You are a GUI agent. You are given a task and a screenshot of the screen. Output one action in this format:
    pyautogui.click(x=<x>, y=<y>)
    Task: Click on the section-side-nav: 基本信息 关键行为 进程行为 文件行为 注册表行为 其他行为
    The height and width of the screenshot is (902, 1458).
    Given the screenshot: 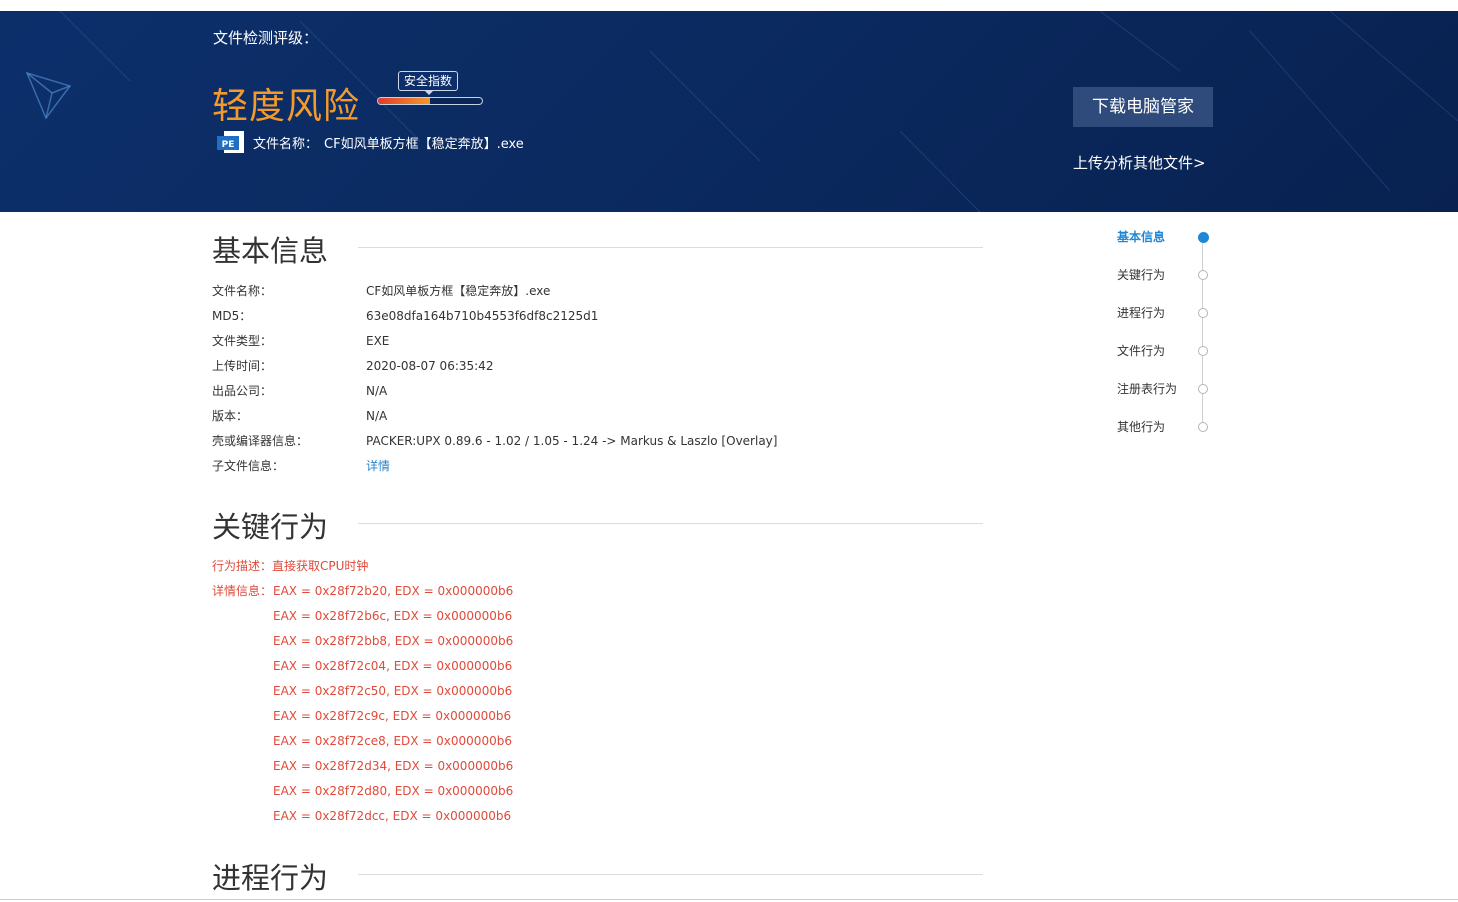 What is the action you would take?
    pyautogui.click(x=1165, y=336)
    